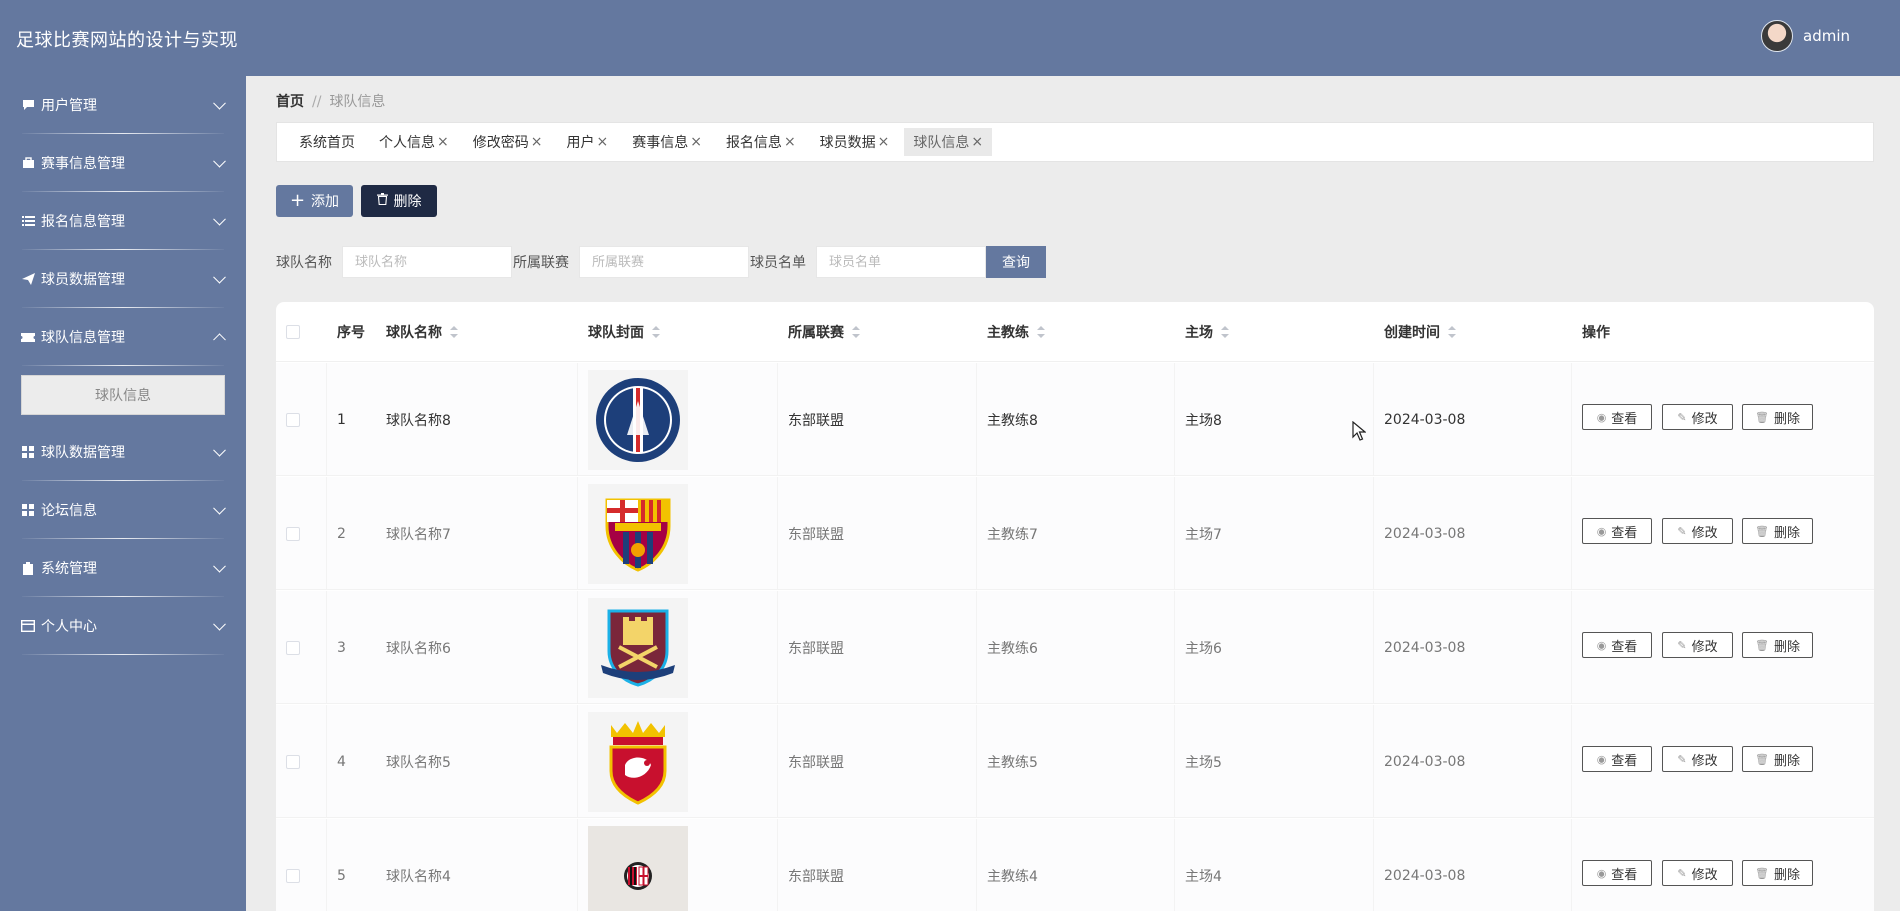 Image resolution: width=1900 pixels, height=911 pixels. I want to click on sidebar-item-player-data-management: 球员数据管理, so click(123, 279).